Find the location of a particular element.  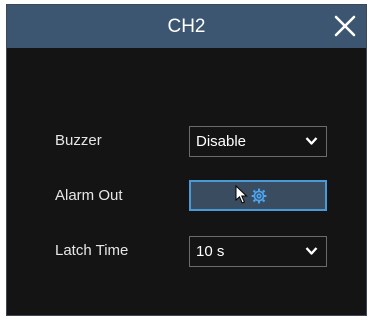

latch-time-value: 10 s is located at coordinates (210, 251).